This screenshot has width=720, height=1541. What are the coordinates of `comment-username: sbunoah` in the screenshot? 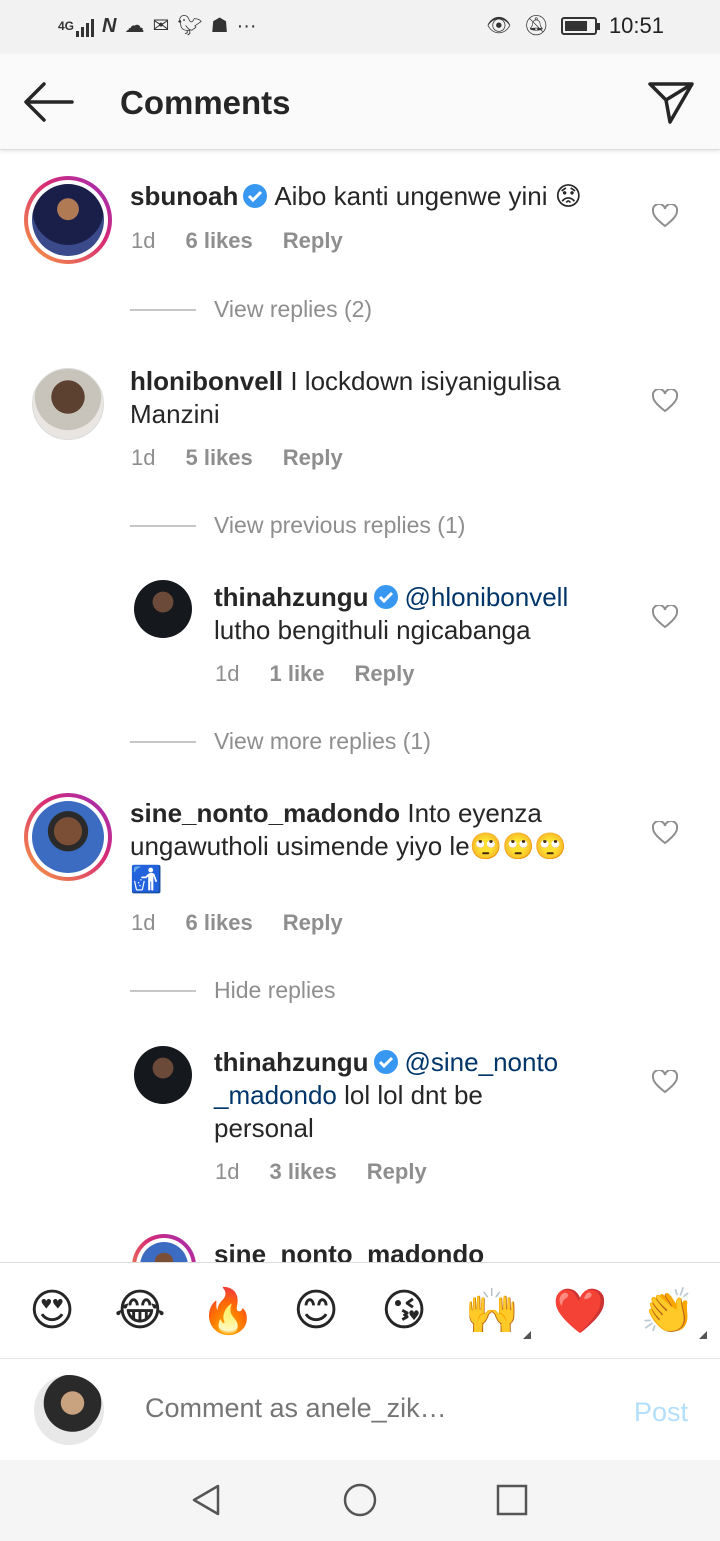 It's located at (184, 196).